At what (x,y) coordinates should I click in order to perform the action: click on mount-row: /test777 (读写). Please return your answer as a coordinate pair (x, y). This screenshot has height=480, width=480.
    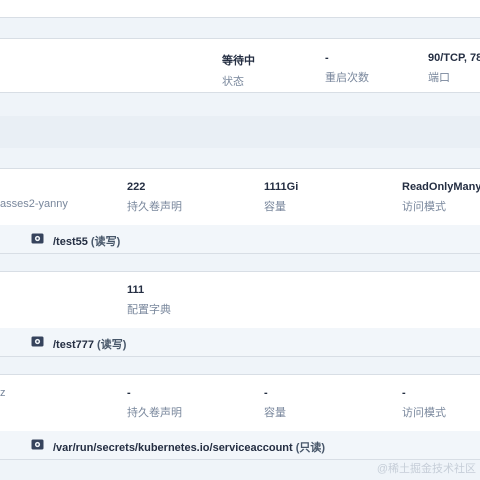
    Looking at the image, I should click on (240, 342).